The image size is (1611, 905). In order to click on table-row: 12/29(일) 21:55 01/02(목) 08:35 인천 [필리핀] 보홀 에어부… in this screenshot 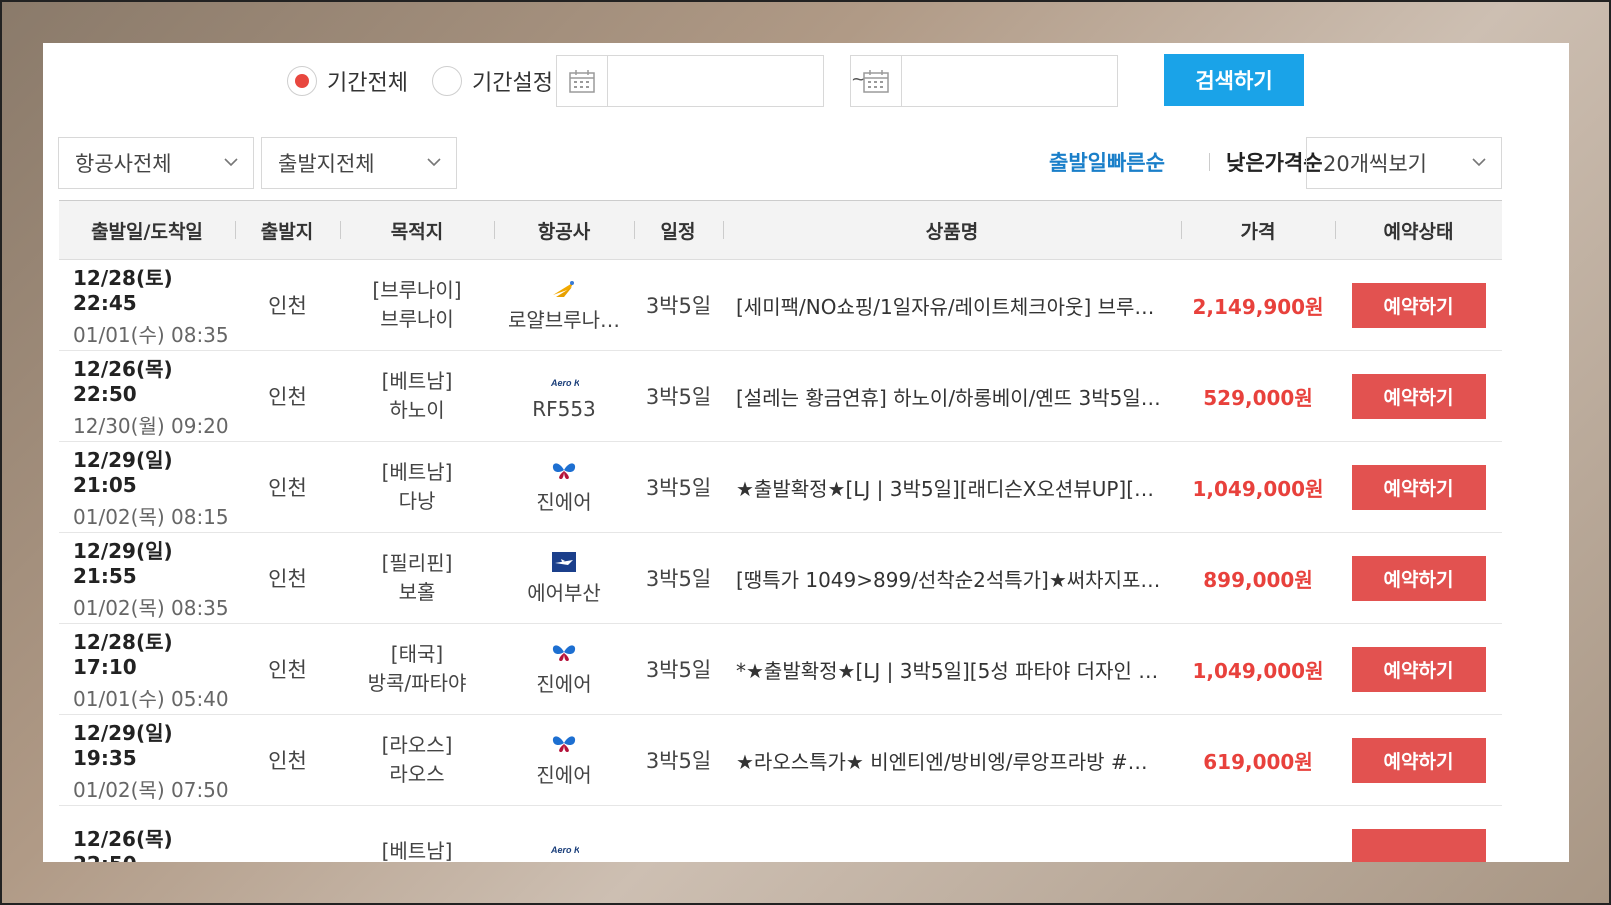, I will do `click(780, 578)`.